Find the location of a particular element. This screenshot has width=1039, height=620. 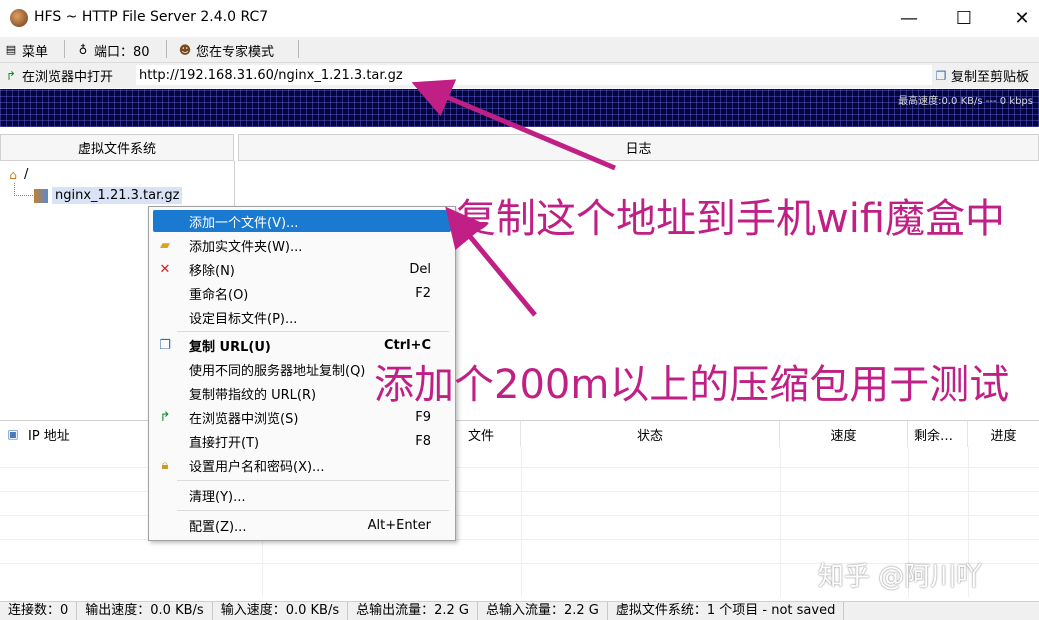

annotation-add-package: 添加个200m以上的压缩包用于测试 is located at coordinates (692, 385).